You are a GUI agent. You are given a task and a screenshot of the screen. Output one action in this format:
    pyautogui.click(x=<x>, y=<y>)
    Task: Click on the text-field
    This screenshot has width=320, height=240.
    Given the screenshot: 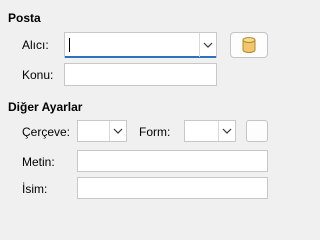 What is the action you would take?
    pyautogui.click(x=172, y=161)
    